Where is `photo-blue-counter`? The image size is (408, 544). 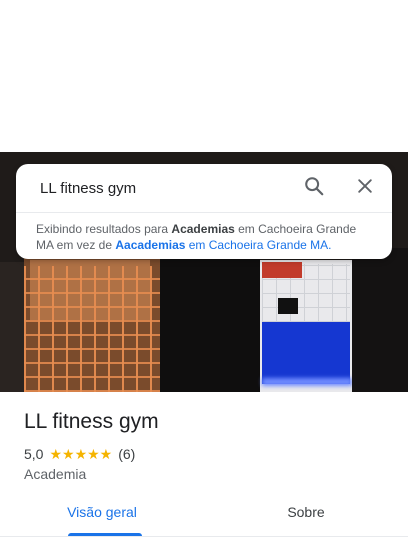
photo-blue-counter is located at coordinates (306, 353).